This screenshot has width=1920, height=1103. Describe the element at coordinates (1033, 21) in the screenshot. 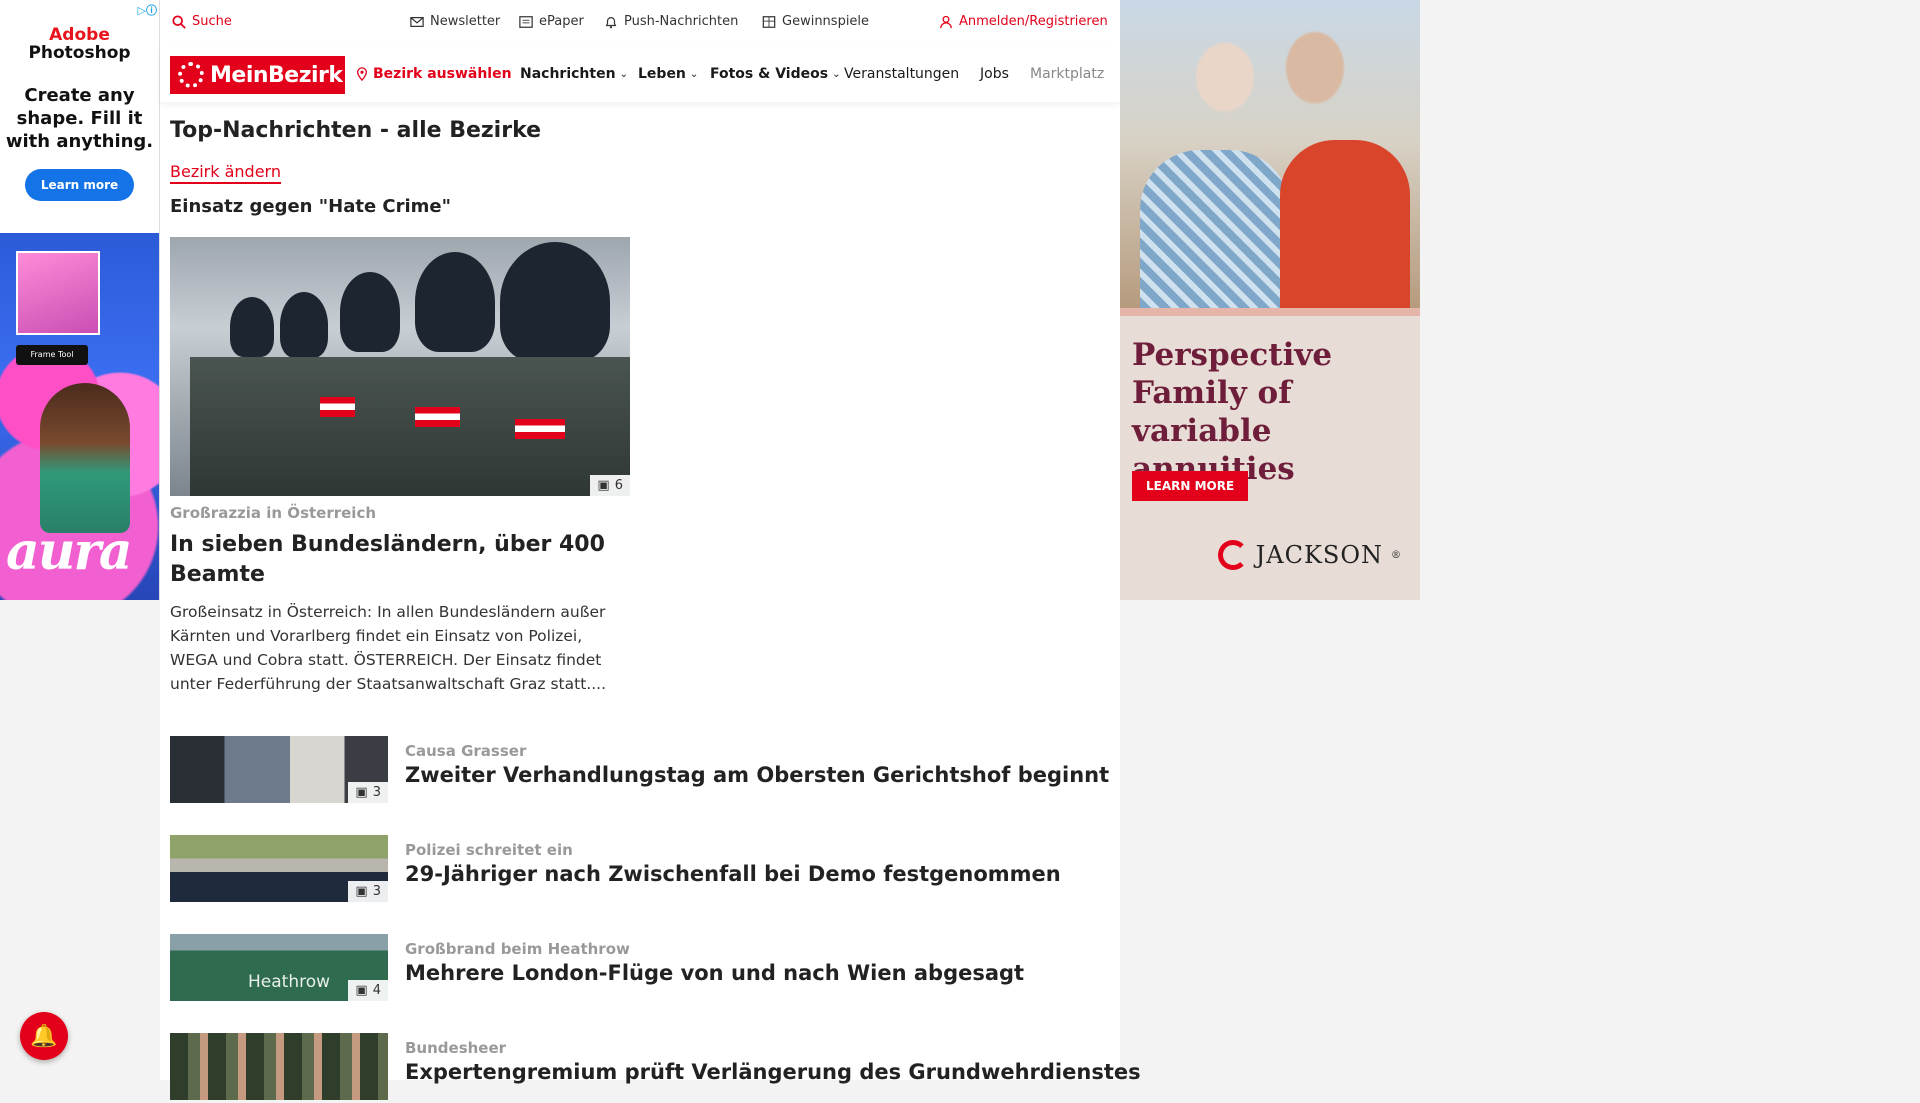

I see `login-label: Anmelden/Registrieren` at that location.